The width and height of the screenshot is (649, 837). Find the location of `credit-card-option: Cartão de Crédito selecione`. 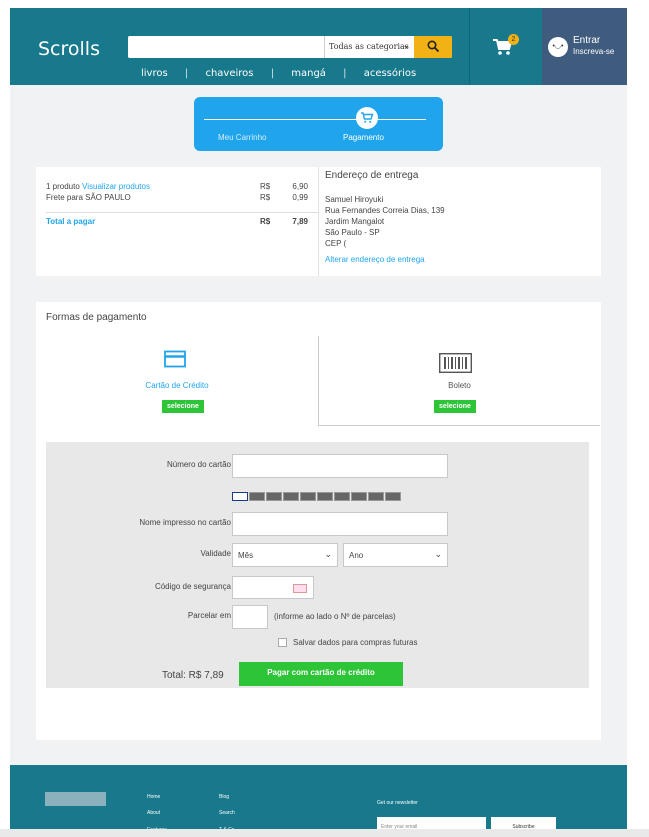

credit-card-option: Cartão de Crédito selecione is located at coordinates (177, 382).